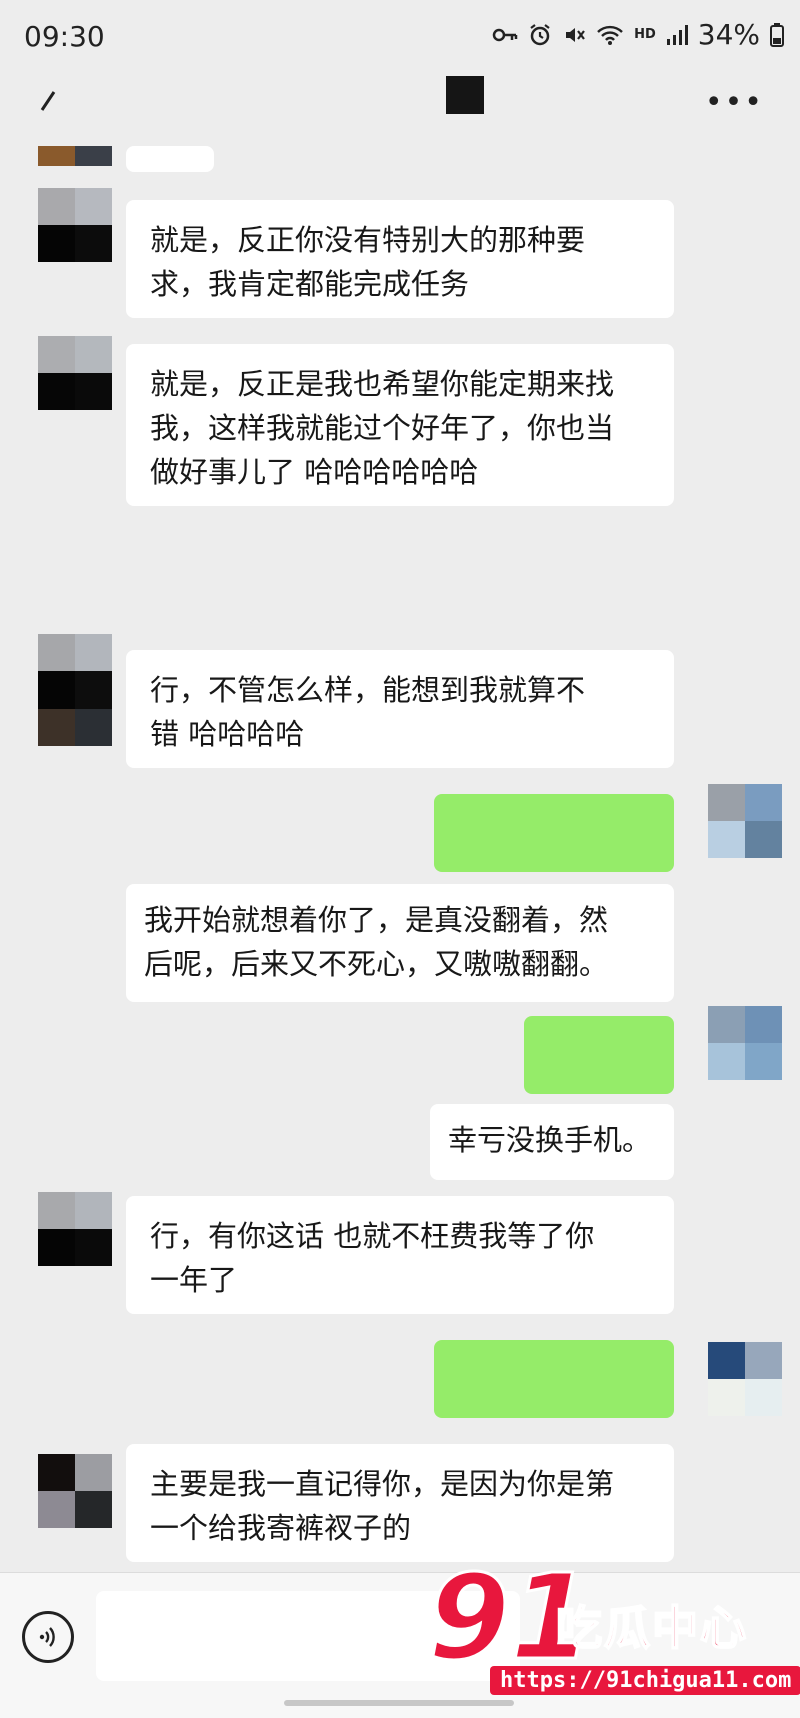  Describe the element at coordinates (610, 35) in the screenshot. I see `wifi-icon` at that location.